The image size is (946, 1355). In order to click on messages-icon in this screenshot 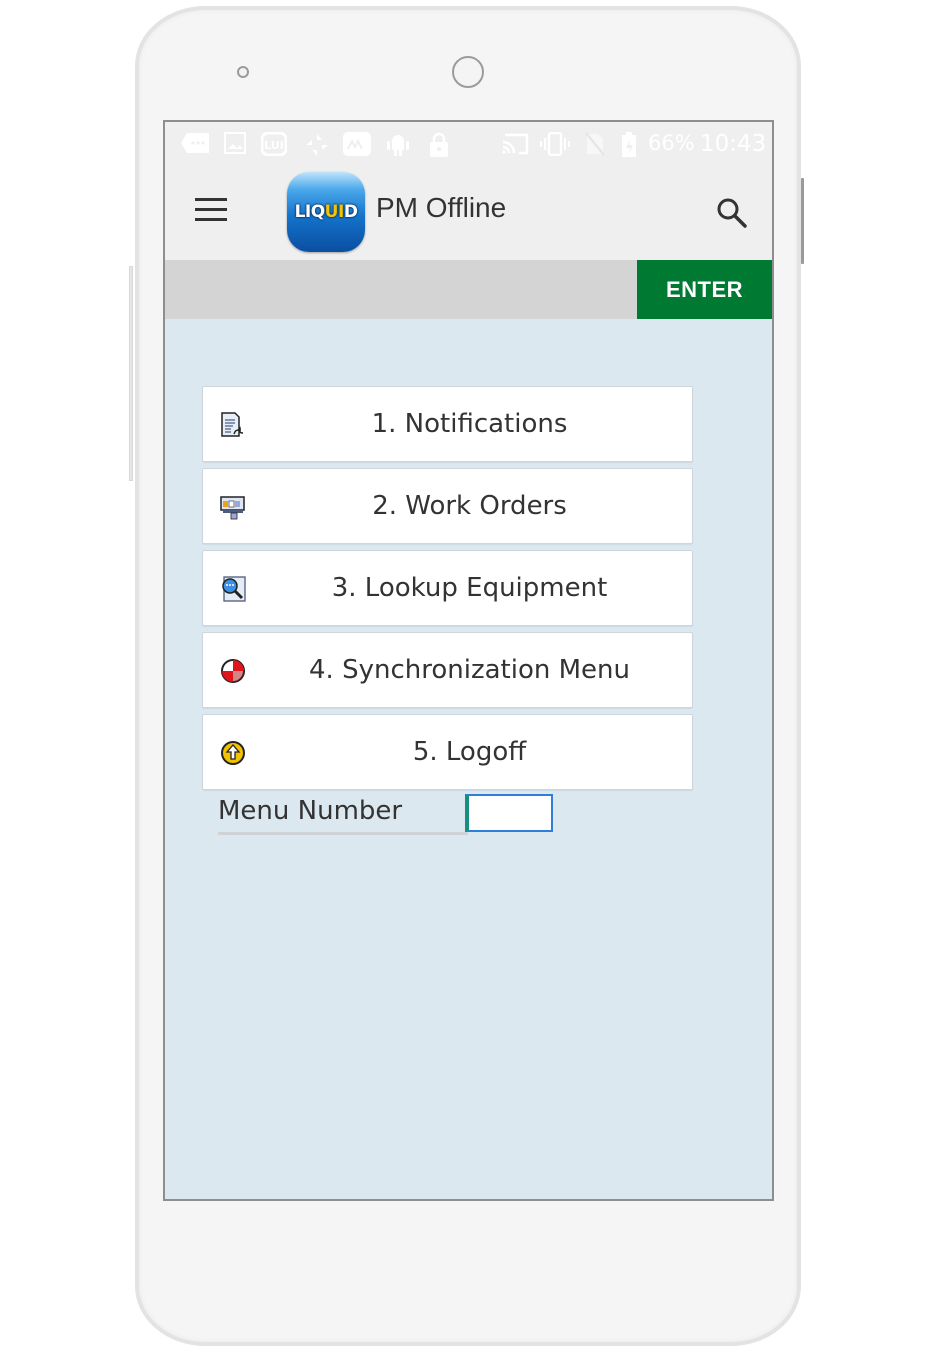, I will do `click(195, 143)`.